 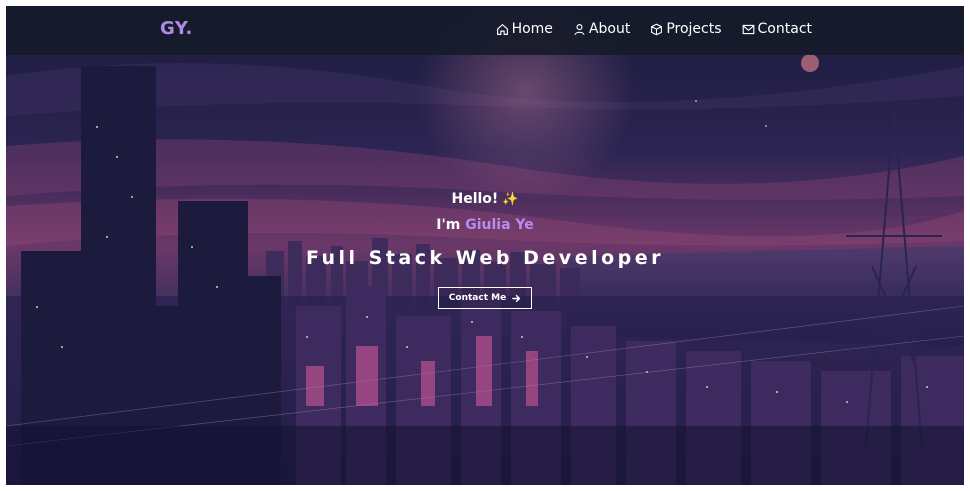 I want to click on arrow-right-icon, so click(x=516, y=298).